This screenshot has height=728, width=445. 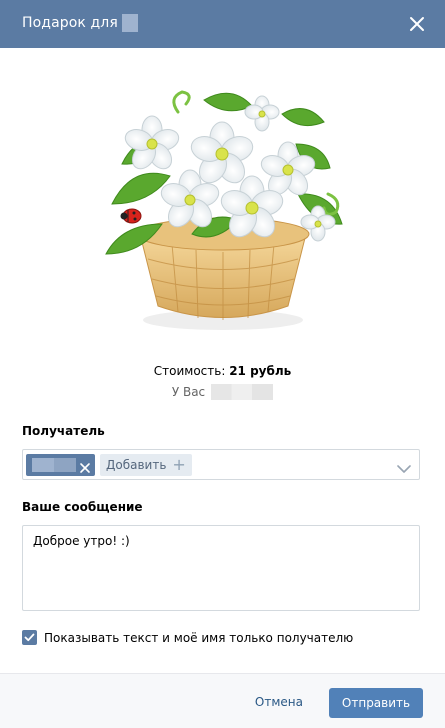 I want to click on price-label: Стоимость:, so click(x=189, y=371).